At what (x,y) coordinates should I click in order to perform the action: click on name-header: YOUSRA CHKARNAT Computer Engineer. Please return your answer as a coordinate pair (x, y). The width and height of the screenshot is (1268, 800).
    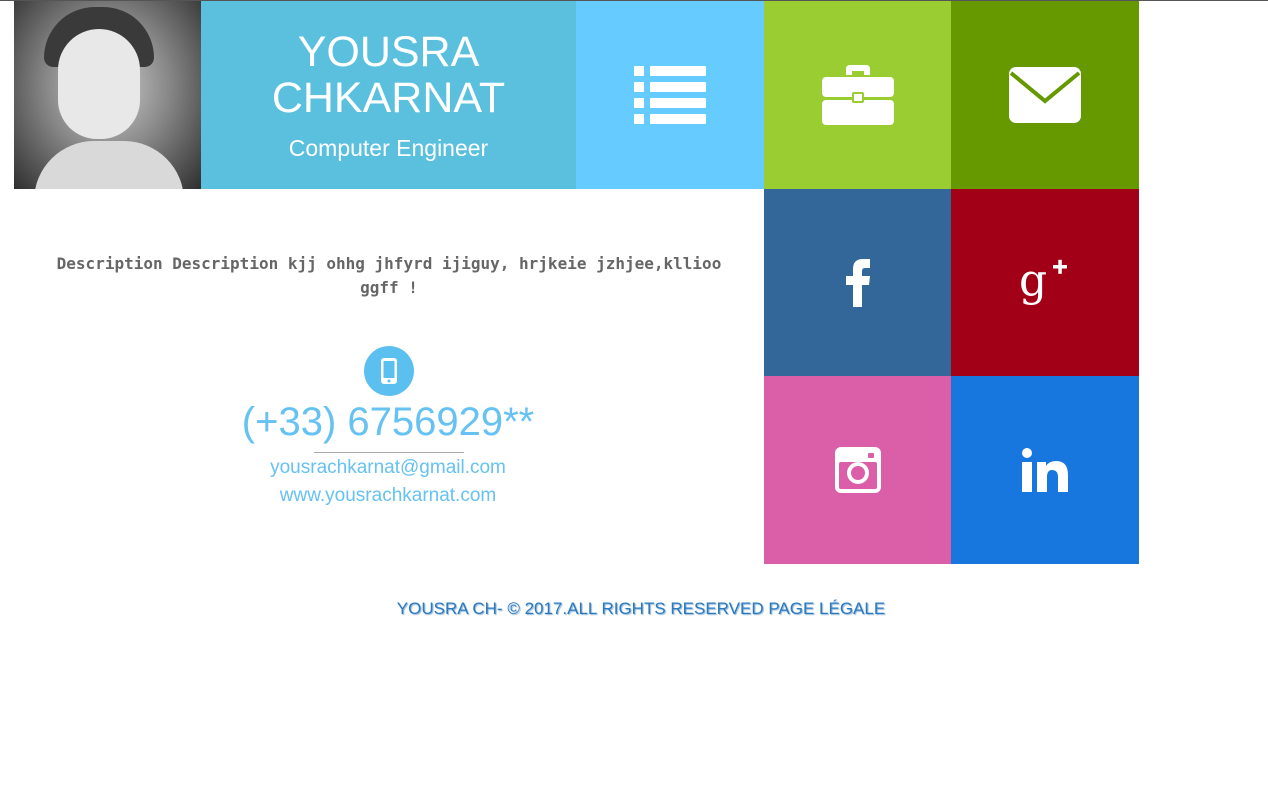
    Looking at the image, I should click on (388, 95).